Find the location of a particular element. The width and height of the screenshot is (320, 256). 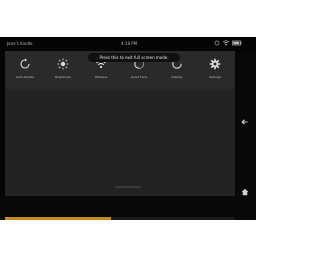

nav-rail is located at coordinates (245, 123).